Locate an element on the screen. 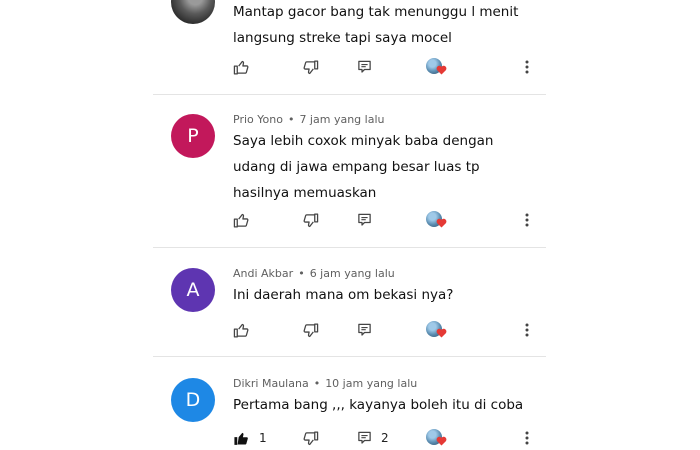 The height and width of the screenshot is (450, 700). comment-text: Ini daerah mana om bekasi nya? is located at coordinates (343, 295).